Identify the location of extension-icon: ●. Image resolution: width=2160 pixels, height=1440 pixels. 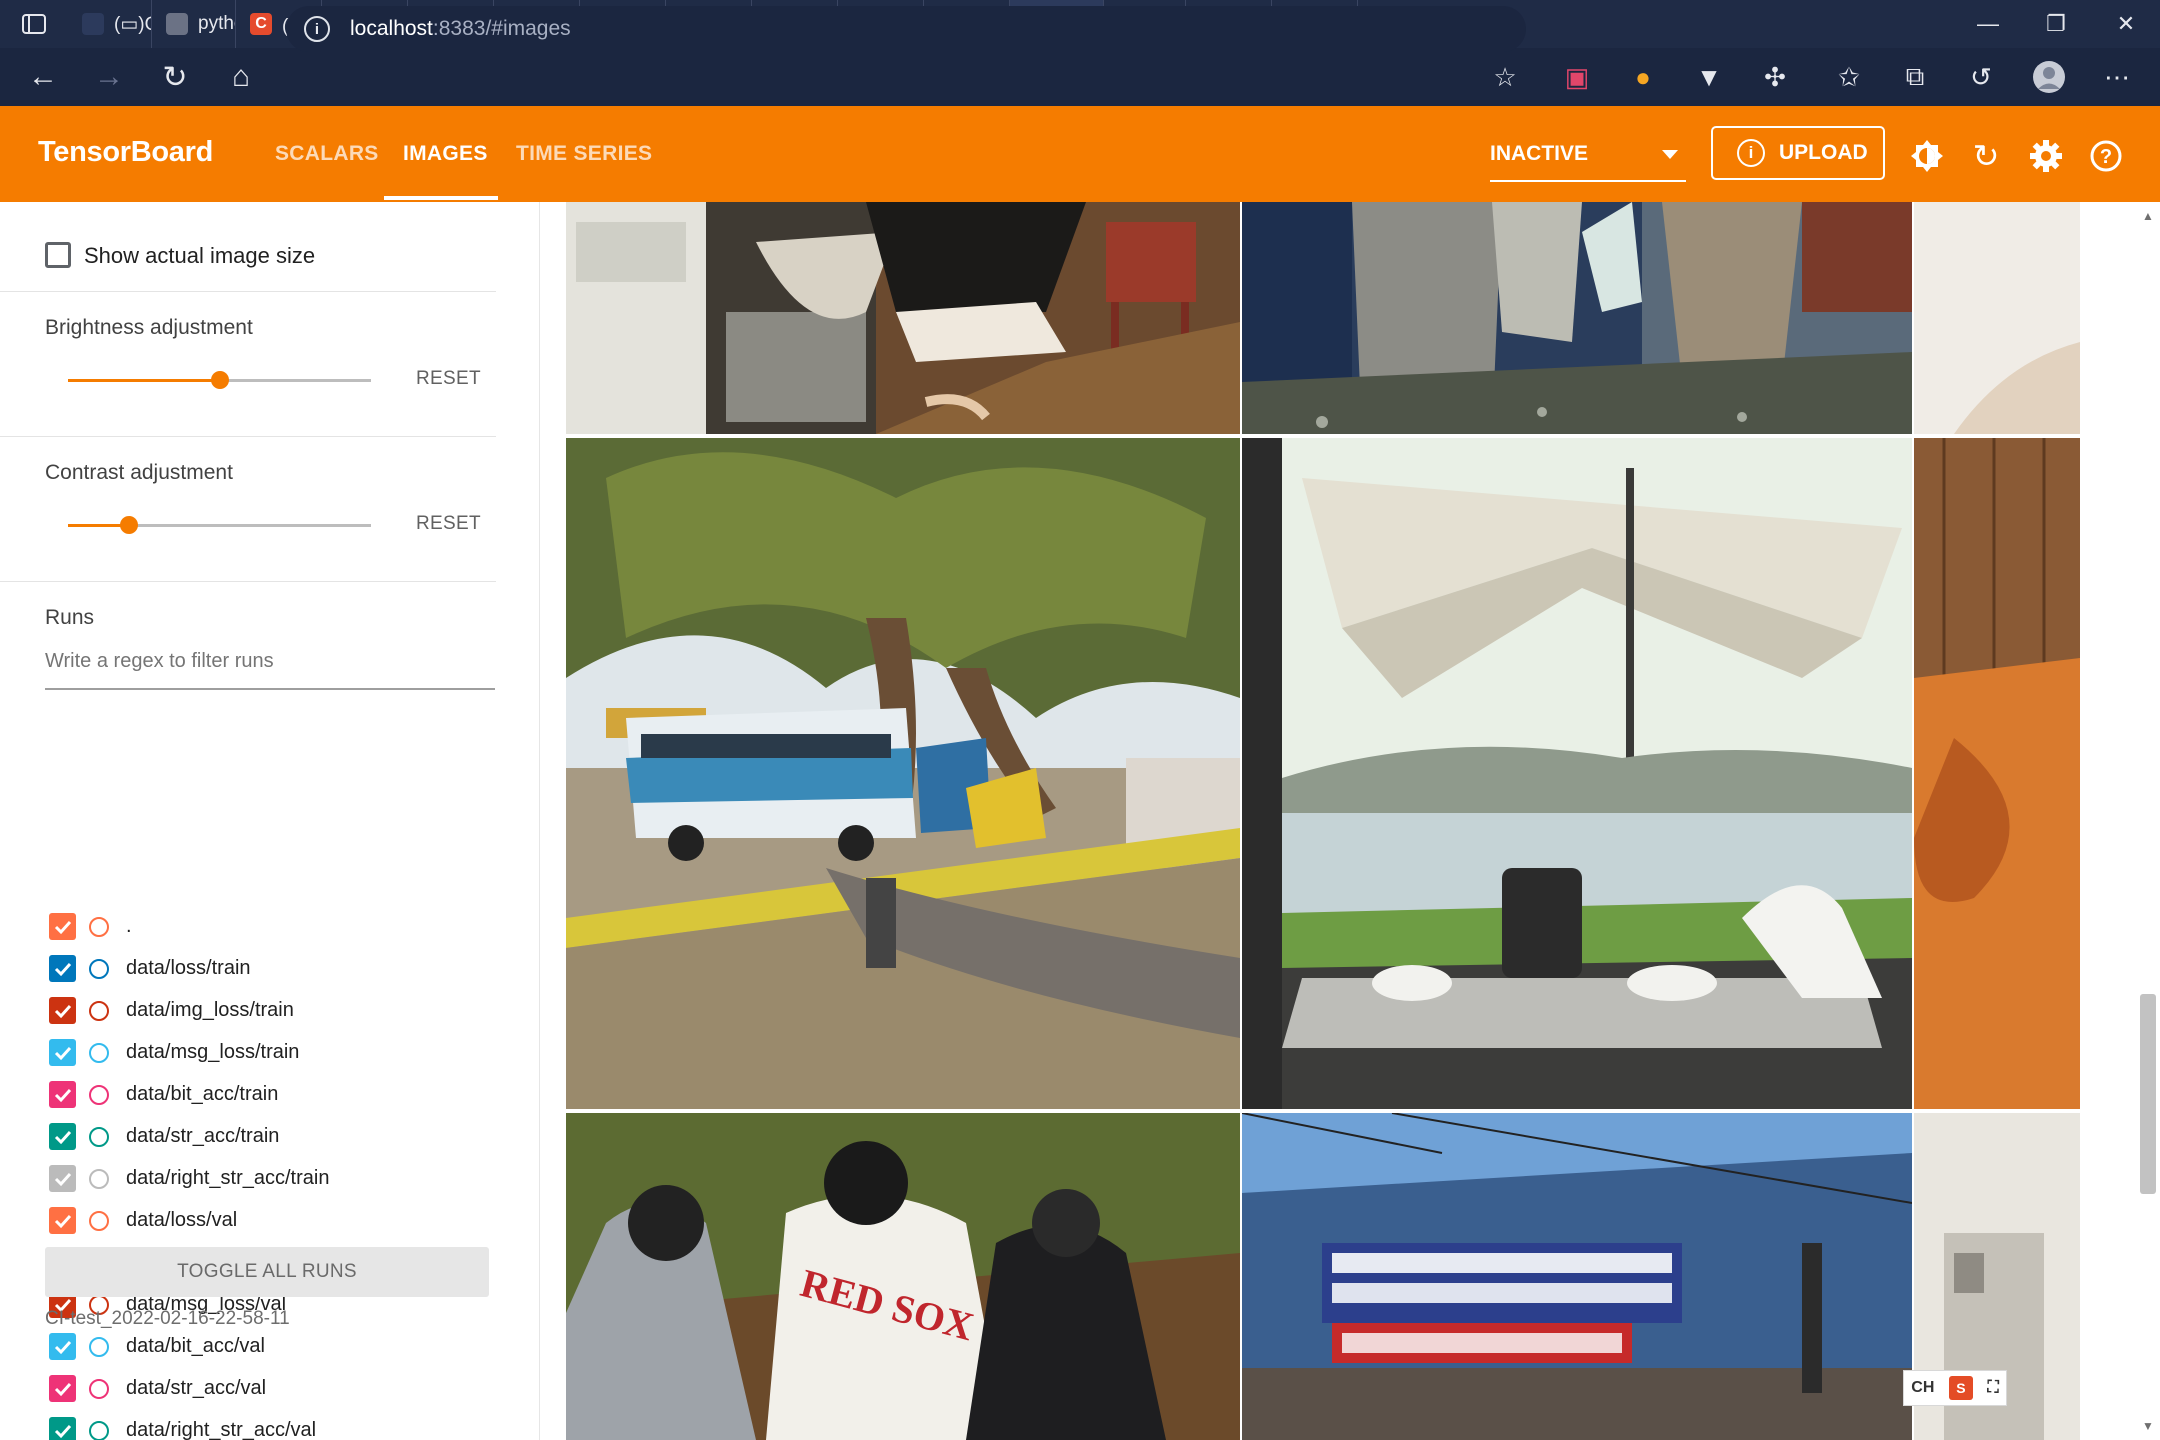
(1643, 77).